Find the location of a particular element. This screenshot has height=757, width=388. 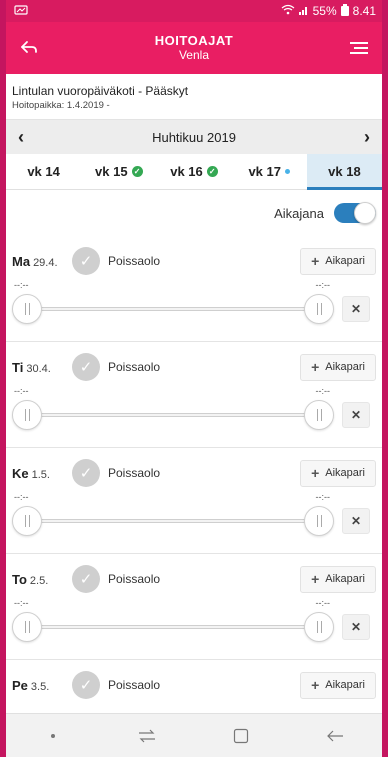

system-nav-bar is located at coordinates (194, 735).